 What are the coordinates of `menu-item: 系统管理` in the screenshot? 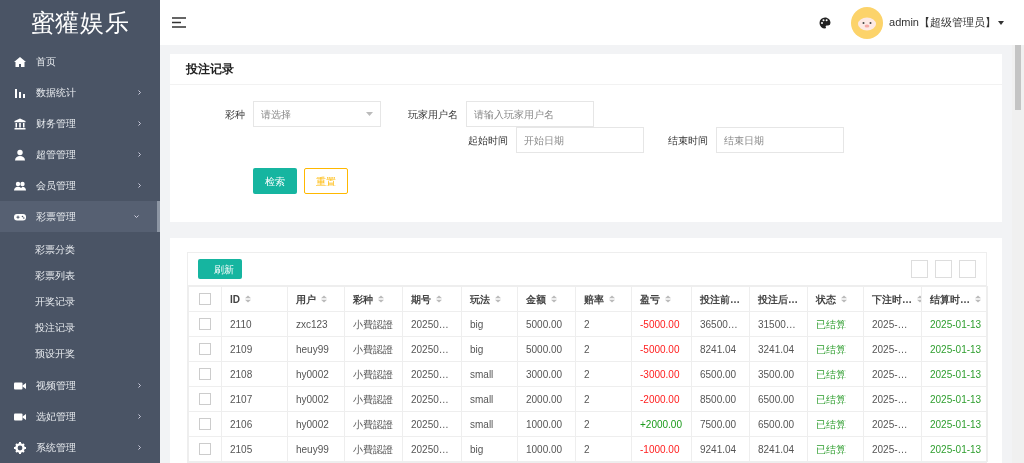 It's located at (80, 447).